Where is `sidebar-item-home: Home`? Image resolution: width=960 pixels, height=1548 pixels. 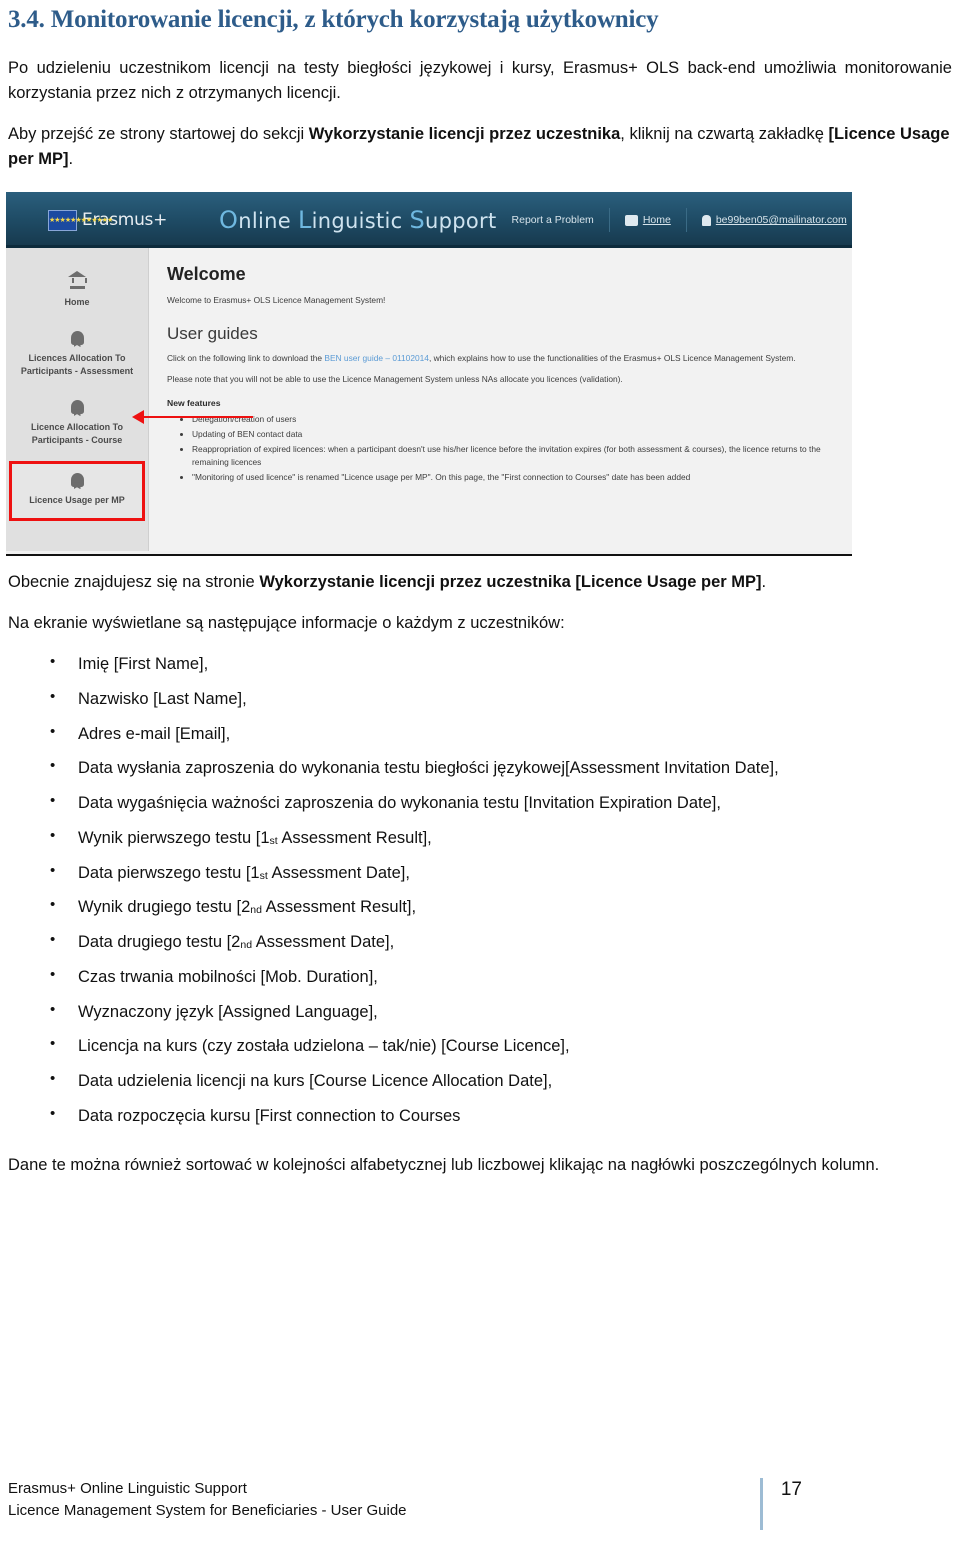 sidebar-item-home: Home is located at coordinates (77, 291).